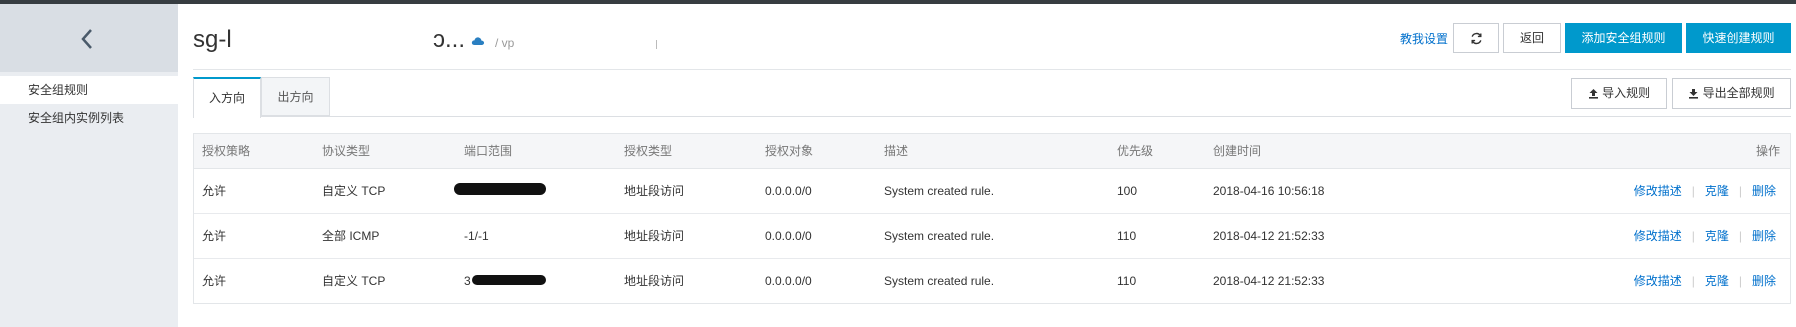 The image size is (1796, 327). I want to click on port-cell: 3, so click(467, 281).